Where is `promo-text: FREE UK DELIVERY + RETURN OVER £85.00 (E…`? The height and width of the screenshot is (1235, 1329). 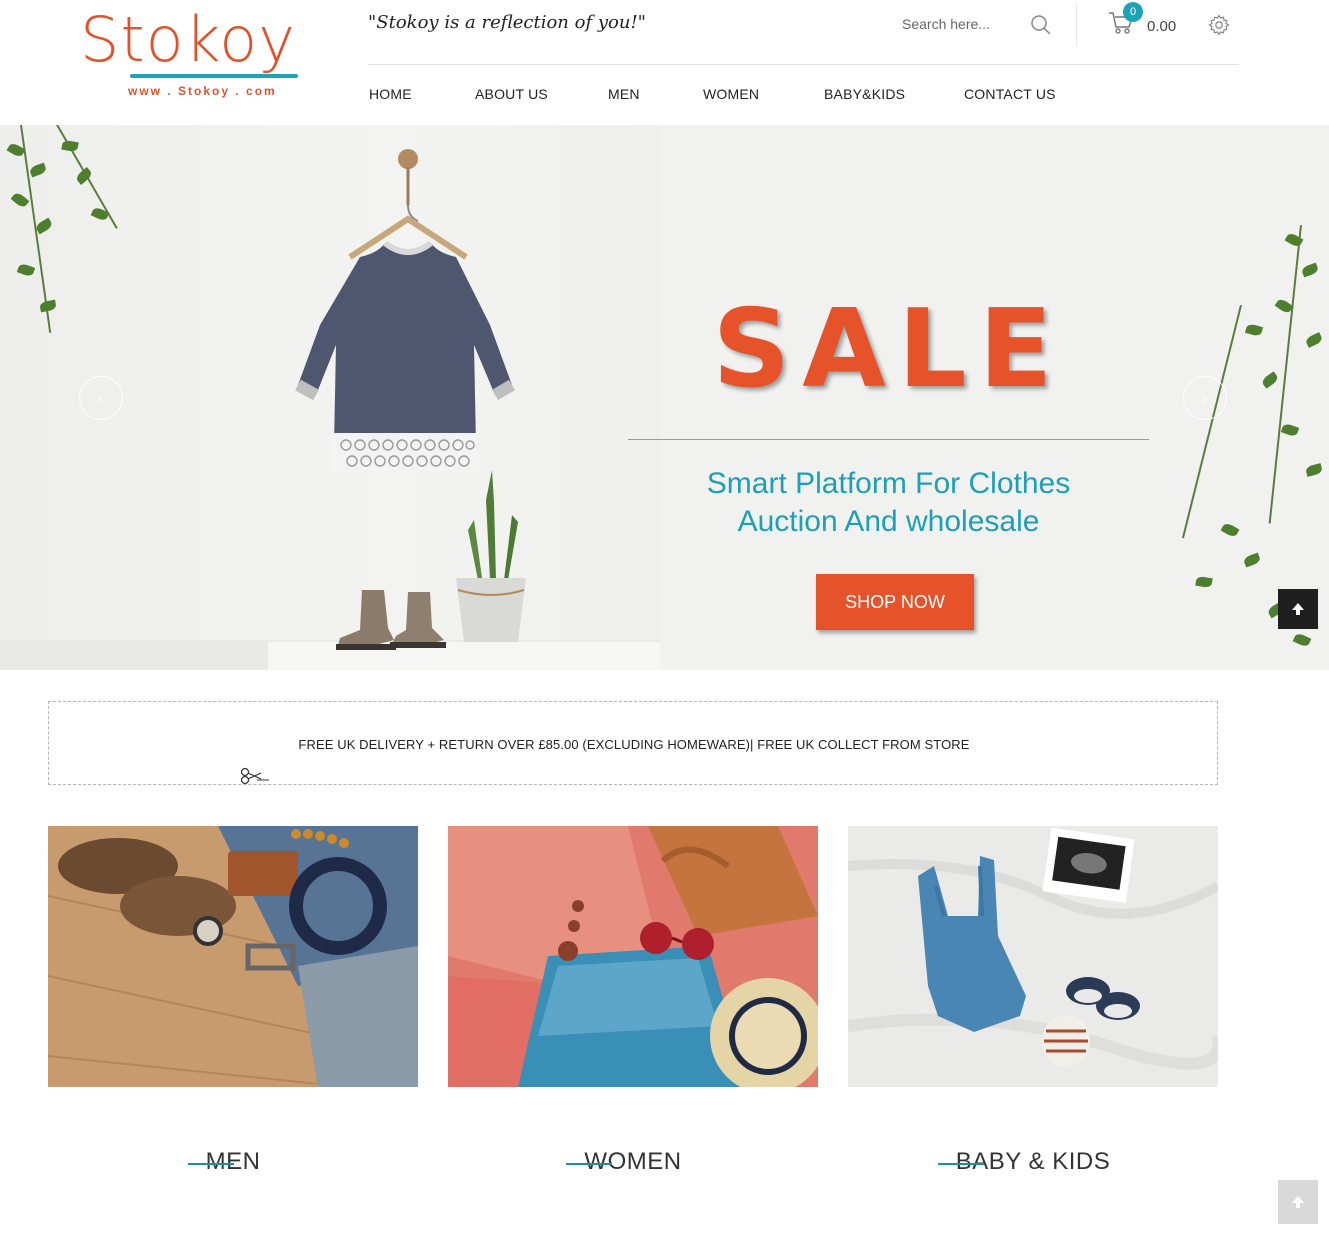 promo-text: FREE UK DELIVERY + RETURN OVER £85.00 (E… is located at coordinates (634, 744).